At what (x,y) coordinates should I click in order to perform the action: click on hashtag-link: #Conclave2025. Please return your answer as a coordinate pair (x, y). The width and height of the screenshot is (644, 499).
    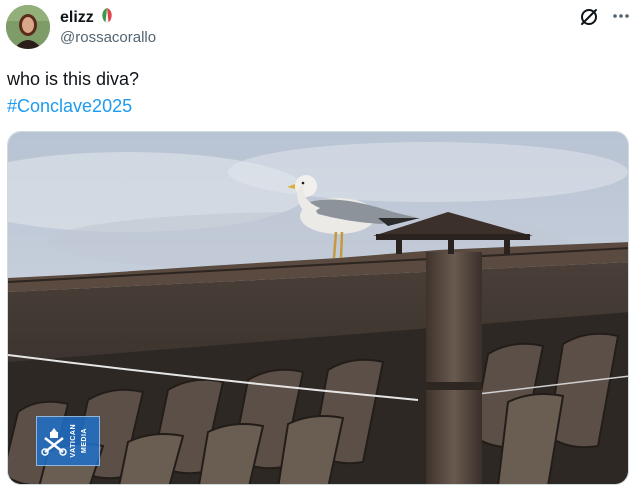
    Looking at the image, I should click on (73, 106).